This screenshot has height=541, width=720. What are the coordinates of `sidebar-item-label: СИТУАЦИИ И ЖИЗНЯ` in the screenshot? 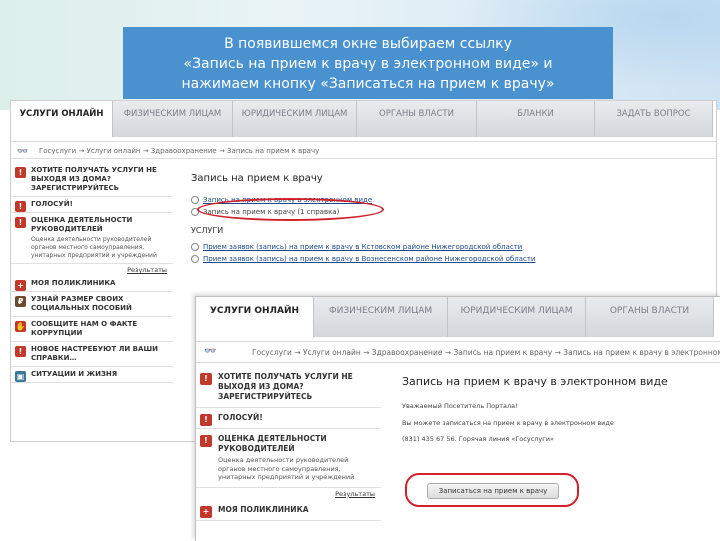 It's located at (74, 374).